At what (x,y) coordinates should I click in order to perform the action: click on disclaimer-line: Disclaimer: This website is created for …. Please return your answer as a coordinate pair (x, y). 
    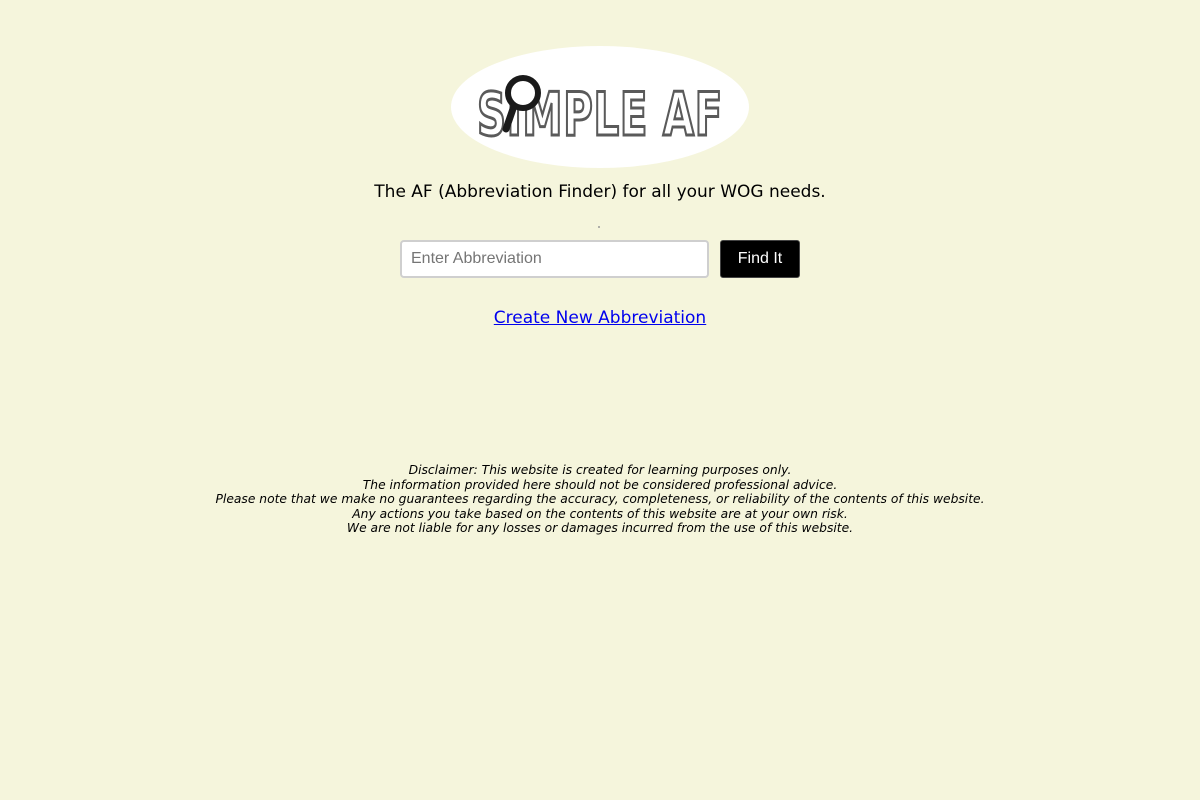
    Looking at the image, I should click on (600, 470).